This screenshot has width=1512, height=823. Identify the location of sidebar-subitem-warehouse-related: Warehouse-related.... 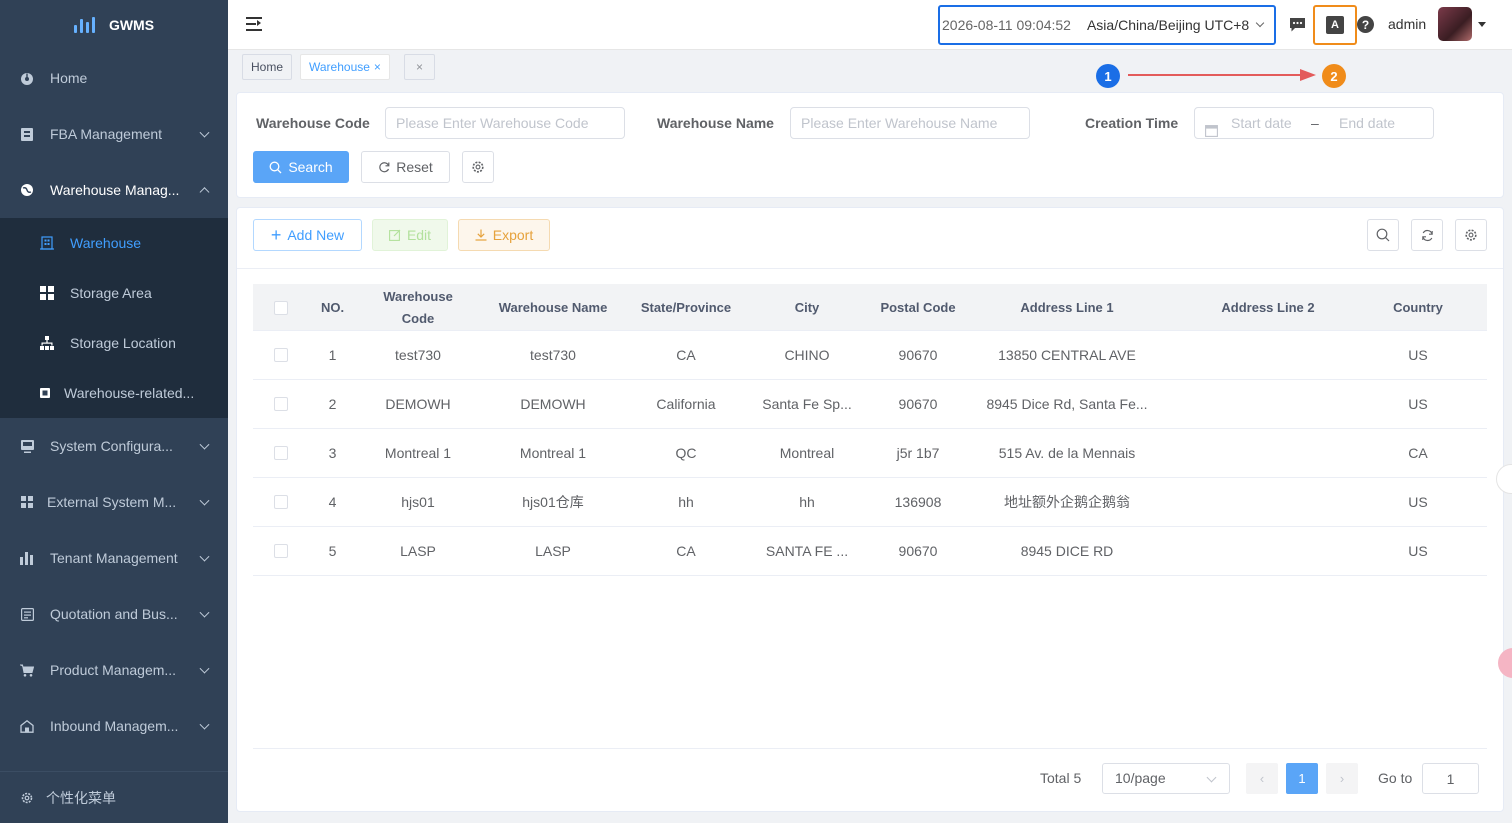
(114, 393).